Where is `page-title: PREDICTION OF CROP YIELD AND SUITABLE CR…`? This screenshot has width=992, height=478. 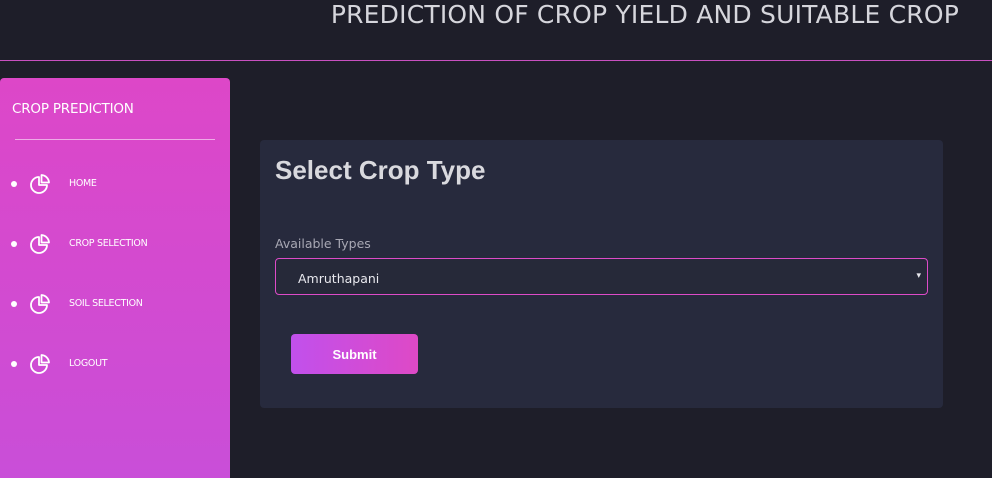
page-title: PREDICTION OF CROP YIELD AND SUITABLE CR… is located at coordinates (644, 14).